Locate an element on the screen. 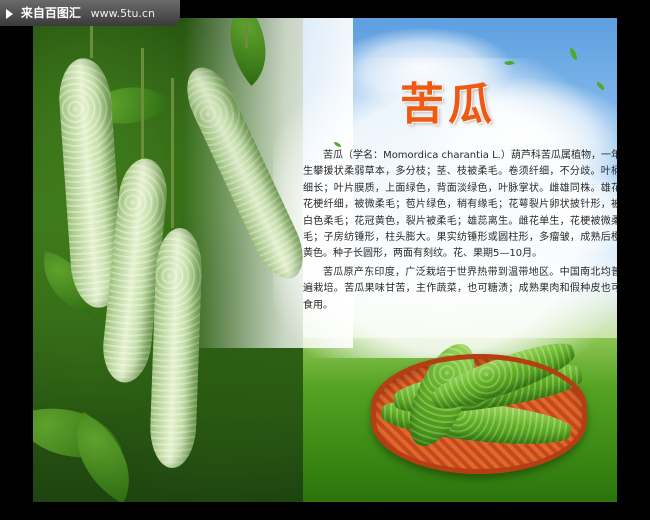 The height and width of the screenshot is (520, 650). watermark-site-name: 来自百图汇 is located at coordinates (50, 13).